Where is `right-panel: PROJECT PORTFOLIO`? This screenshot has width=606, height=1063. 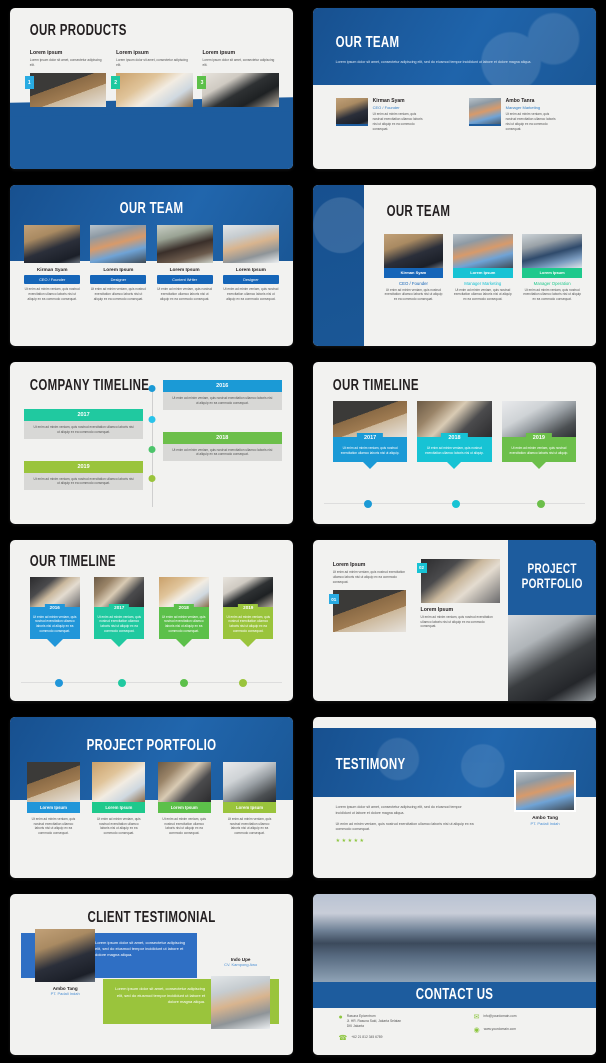
right-panel: PROJECT PORTFOLIO is located at coordinates (552, 620).